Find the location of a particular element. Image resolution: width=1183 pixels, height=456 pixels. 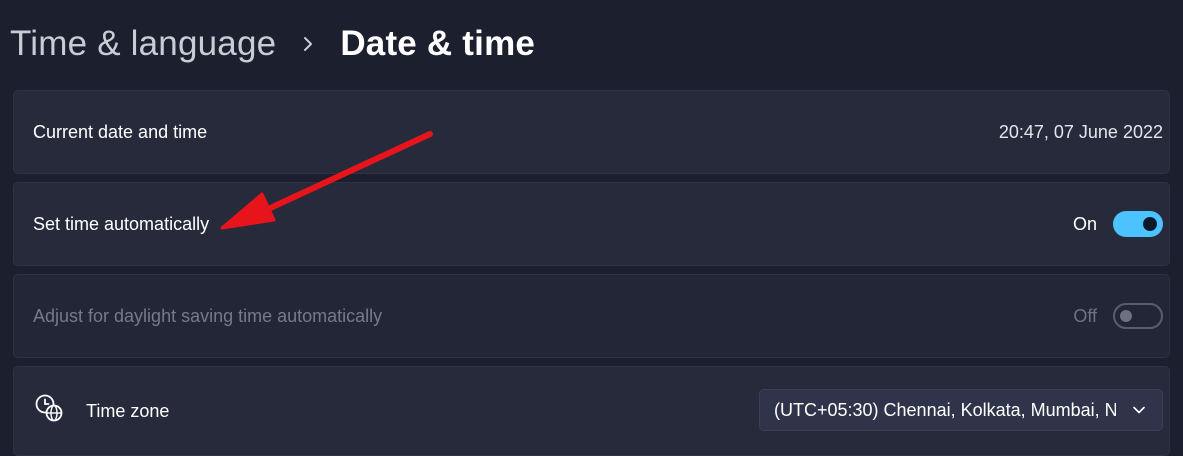

daylight-saving-toggle-group: Off is located at coordinates (1118, 316).